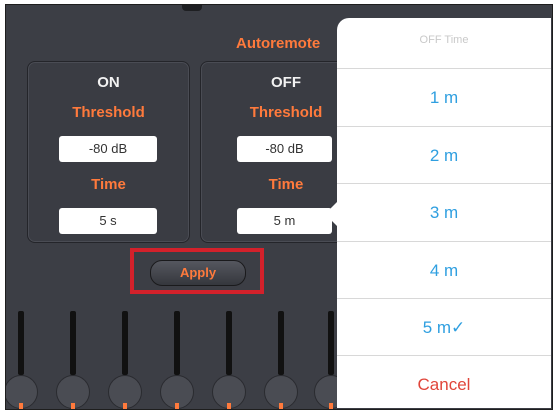  What do you see at coordinates (108, 112) in the screenshot?
I see `on-threshold-label: Threshold` at bounding box center [108, 112].